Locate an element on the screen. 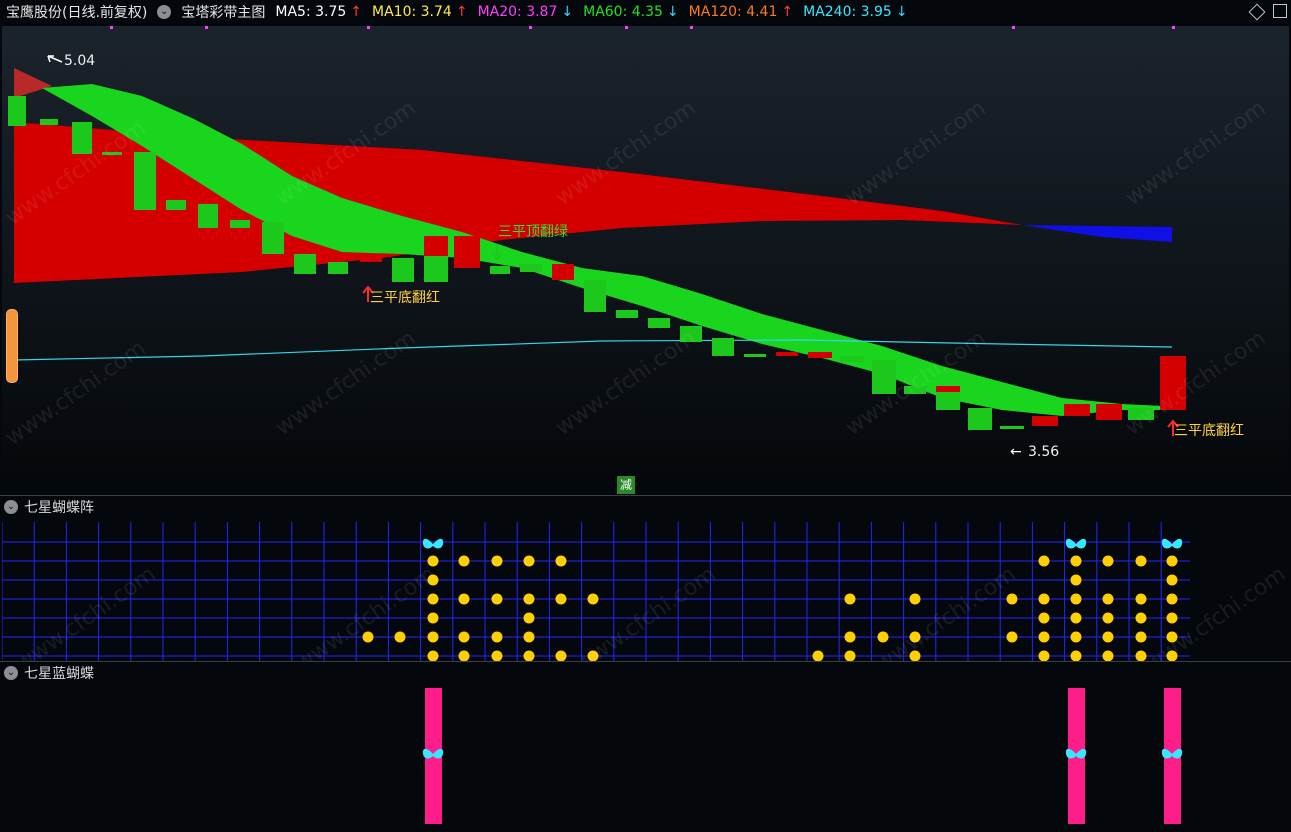 Image resolution: width=1291 pixels, height=832 pixels. ma10-readout: MA10: 3.74 ↑ is located at coordinates (420, 12).